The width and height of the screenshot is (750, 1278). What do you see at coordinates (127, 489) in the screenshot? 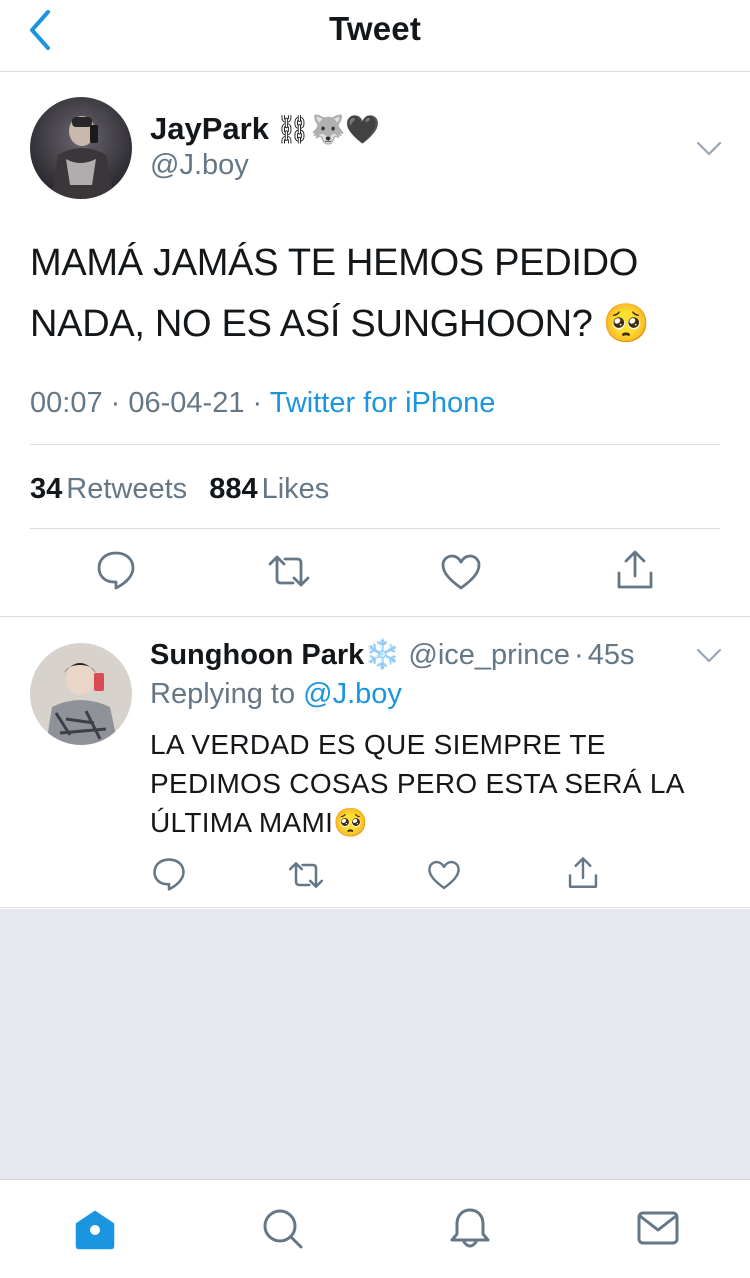
I see `retweets-label: Retweets` at bounding box center [127, 489].